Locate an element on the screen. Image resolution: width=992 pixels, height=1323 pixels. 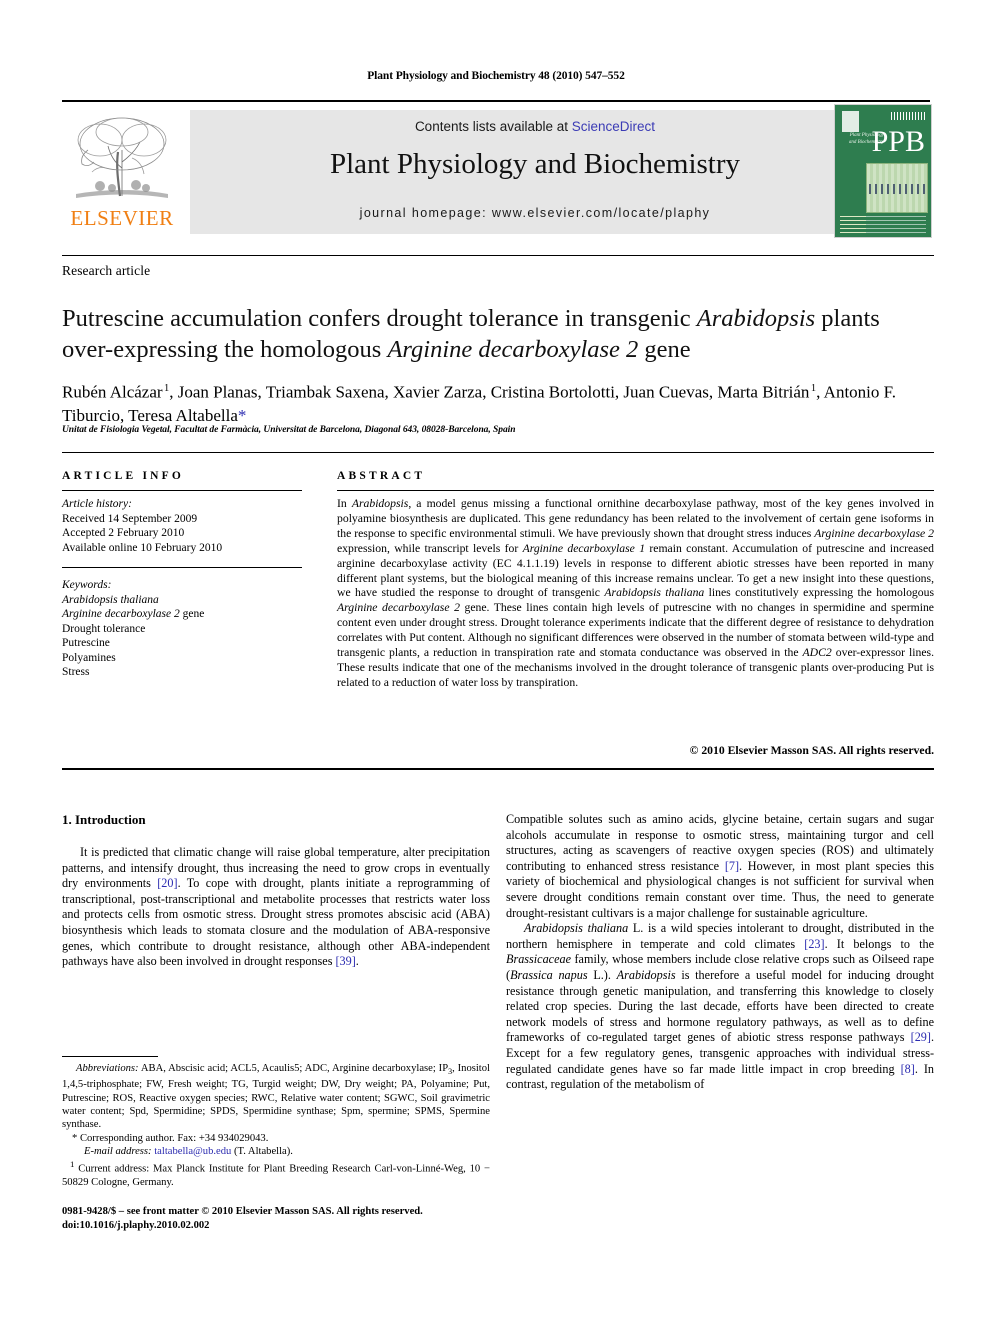
elsevier-logo: ELSEVIER is located at coordinates (122, 172).